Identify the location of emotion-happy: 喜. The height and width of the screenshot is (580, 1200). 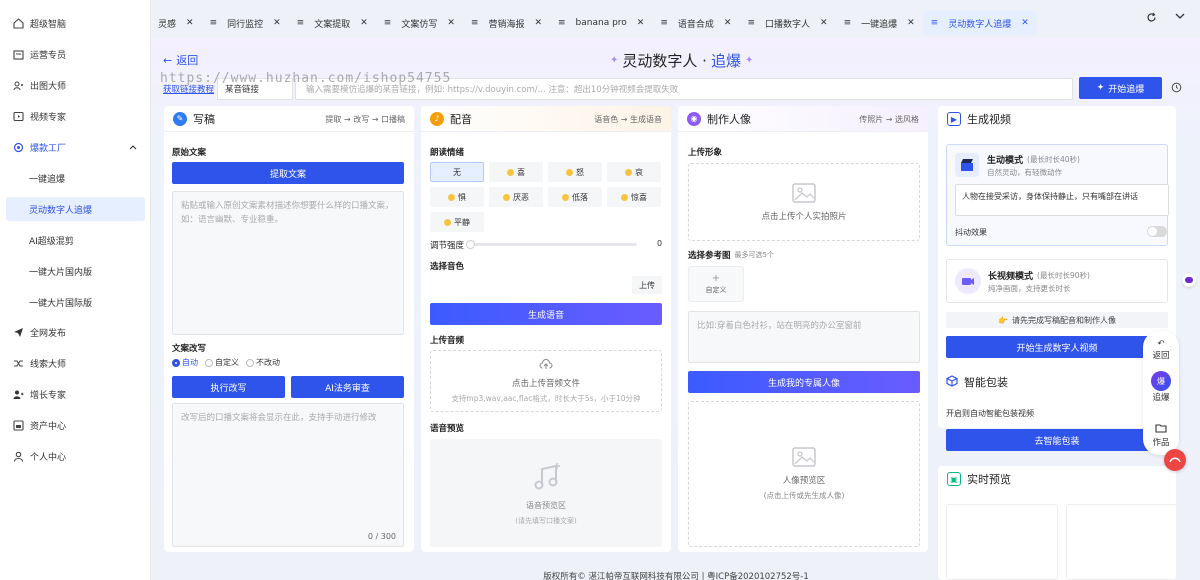
(516, 172).